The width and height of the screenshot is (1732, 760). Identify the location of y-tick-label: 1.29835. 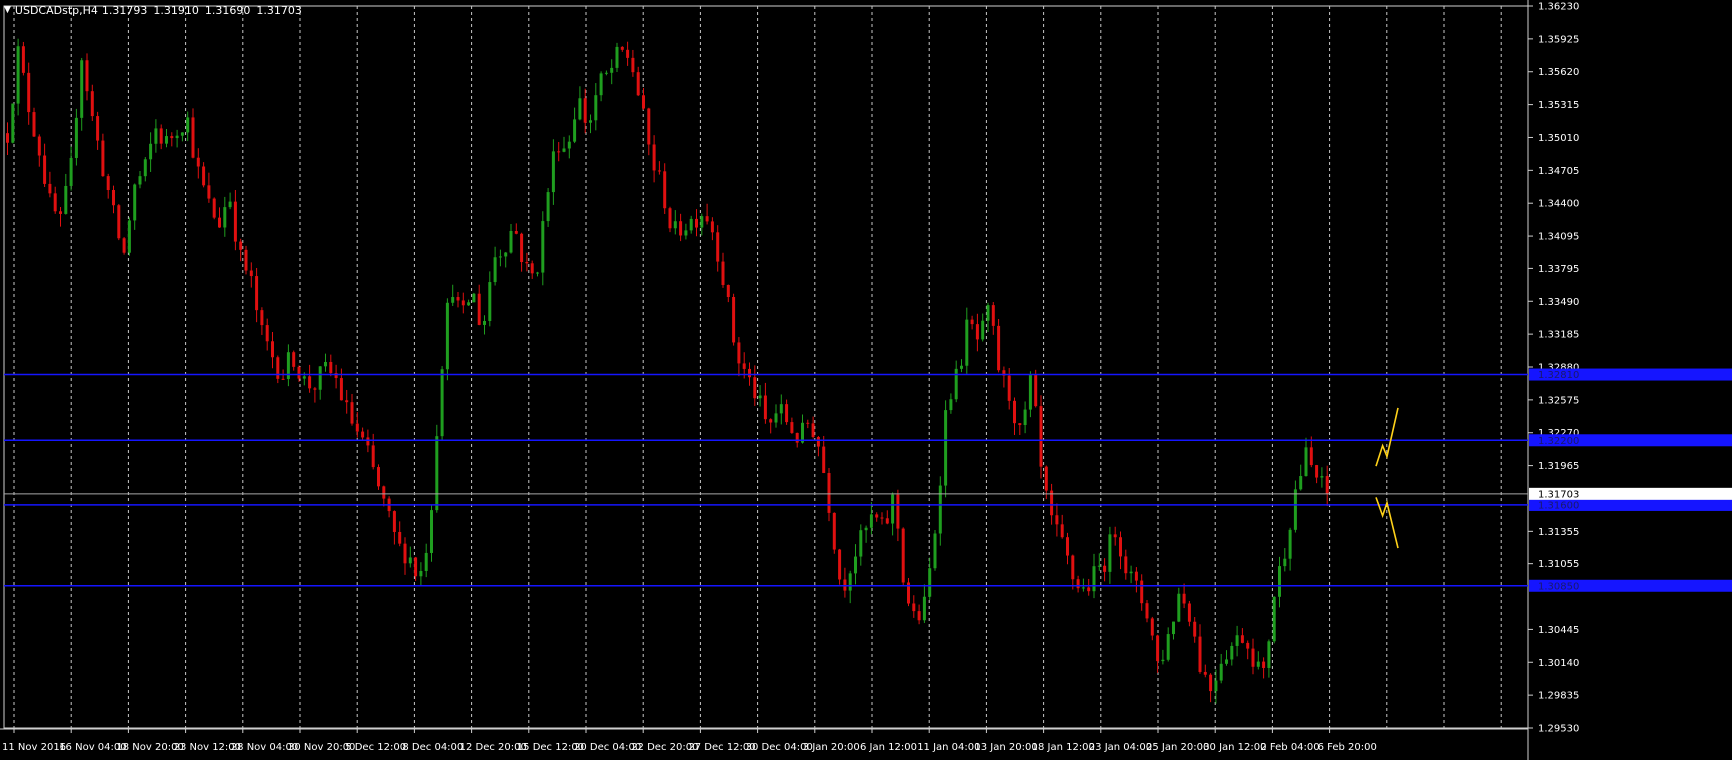
(1558, 696).